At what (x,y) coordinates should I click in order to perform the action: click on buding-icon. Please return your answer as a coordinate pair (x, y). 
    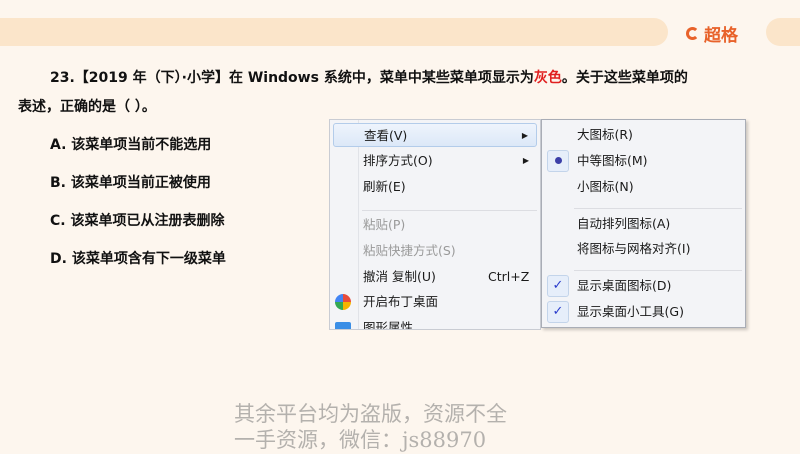
    Looking at the image, I should click on (343, 302).